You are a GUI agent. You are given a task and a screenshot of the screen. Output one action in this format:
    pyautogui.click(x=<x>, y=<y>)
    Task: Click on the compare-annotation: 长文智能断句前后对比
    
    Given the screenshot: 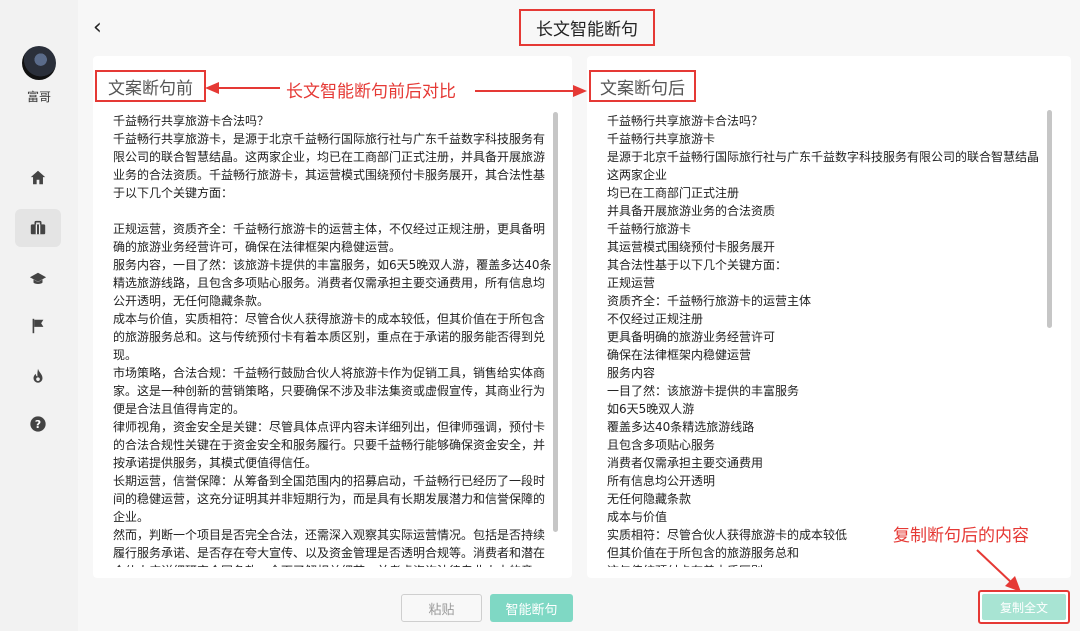 What is the action you would take?
    pyautogui.click(x=371, y=92)
    